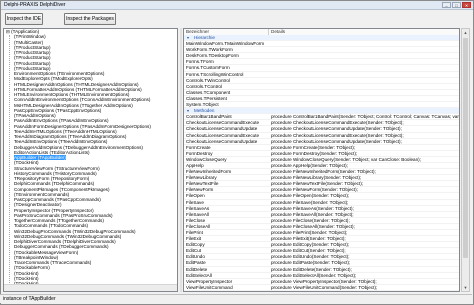 The width and height of the screenshot is (474, 305). I want to click on tree-node-label: PasCppCommands (TPasCppCommands), so click(57, 199).